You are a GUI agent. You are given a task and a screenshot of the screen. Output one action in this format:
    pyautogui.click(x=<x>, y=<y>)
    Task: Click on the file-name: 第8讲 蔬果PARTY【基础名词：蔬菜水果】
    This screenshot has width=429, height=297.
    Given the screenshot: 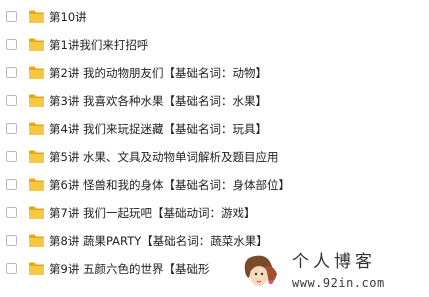 What is the action you would take?
    pyautogui.click(x=158, y=241)
    